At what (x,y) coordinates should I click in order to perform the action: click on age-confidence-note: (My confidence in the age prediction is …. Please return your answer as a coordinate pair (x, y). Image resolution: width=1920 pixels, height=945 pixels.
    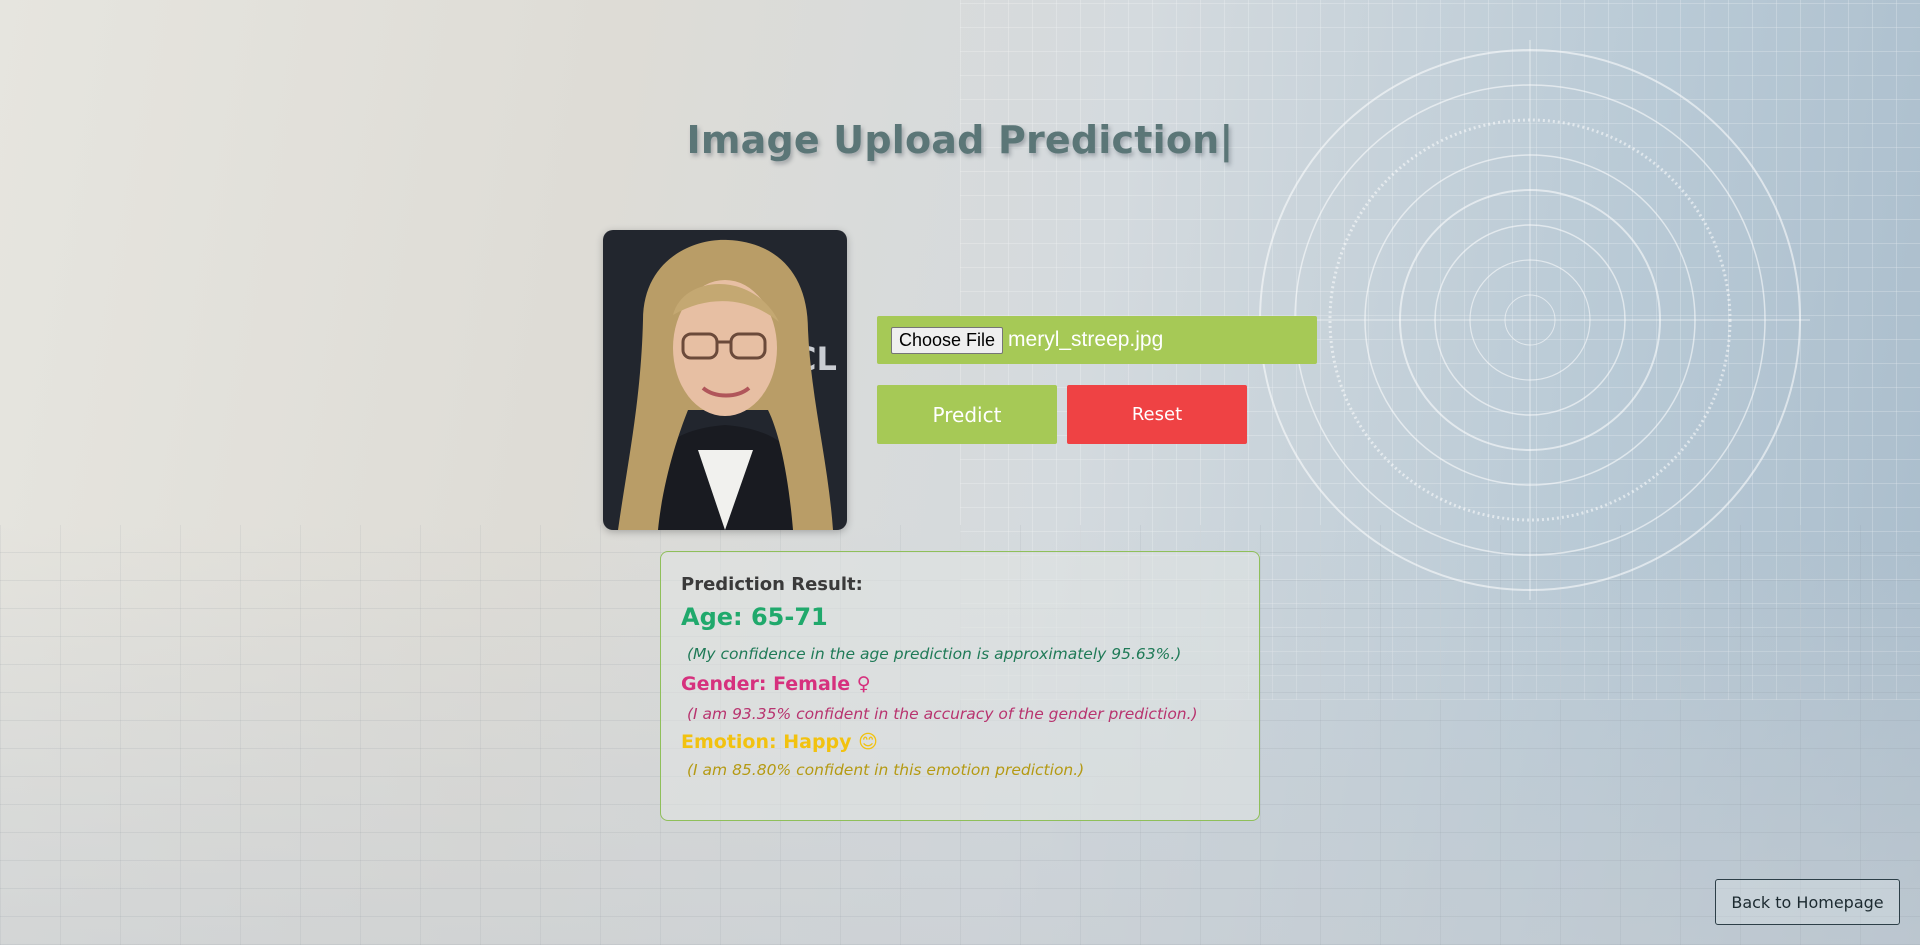
    Looking at the image, I should click on (934, 654).